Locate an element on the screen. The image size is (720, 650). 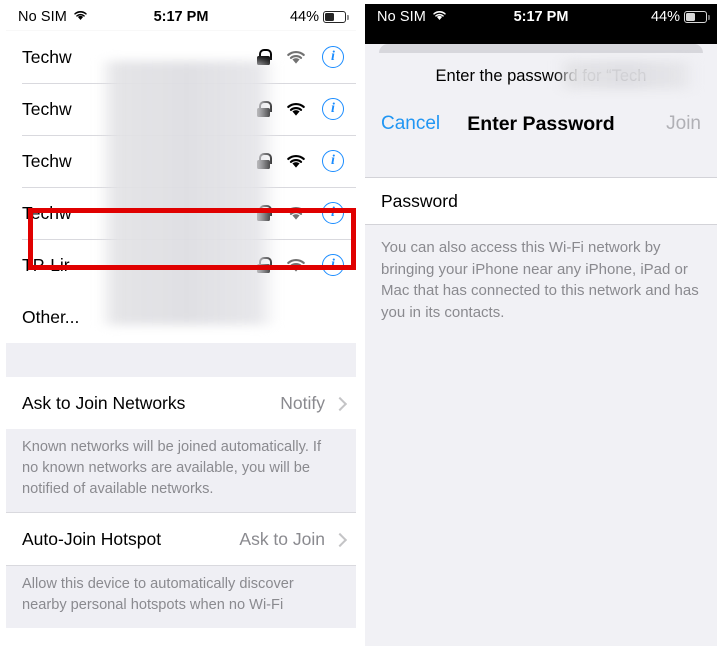
auto-join-hotspot-group: Auto-Join Hotspot Ask to Join is located at coordinates (181, 539).